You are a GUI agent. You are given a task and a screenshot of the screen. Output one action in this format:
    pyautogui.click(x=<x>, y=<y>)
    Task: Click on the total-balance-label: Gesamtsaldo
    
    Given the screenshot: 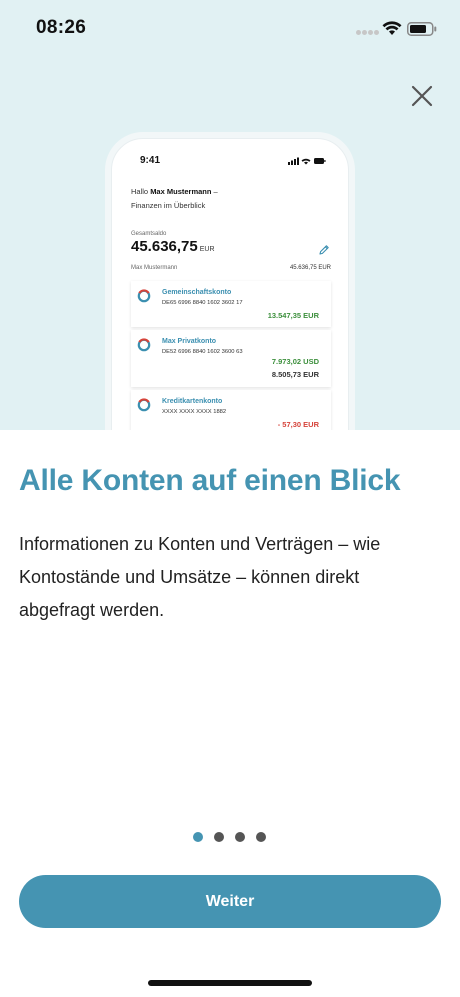 What is the action you would take?
    pyautogui.click(x=149, y=234)
    